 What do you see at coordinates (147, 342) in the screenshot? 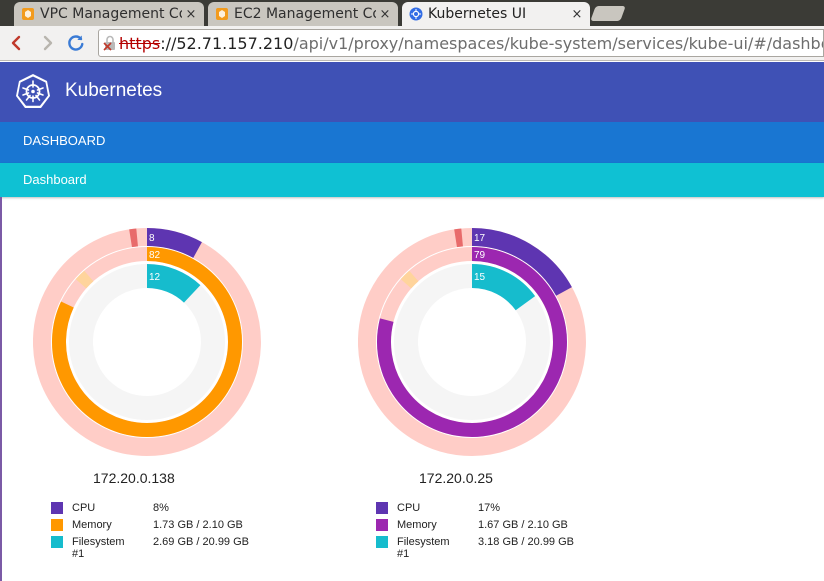
I see `filesystem-ring-track` at bounding box center [147, 342].